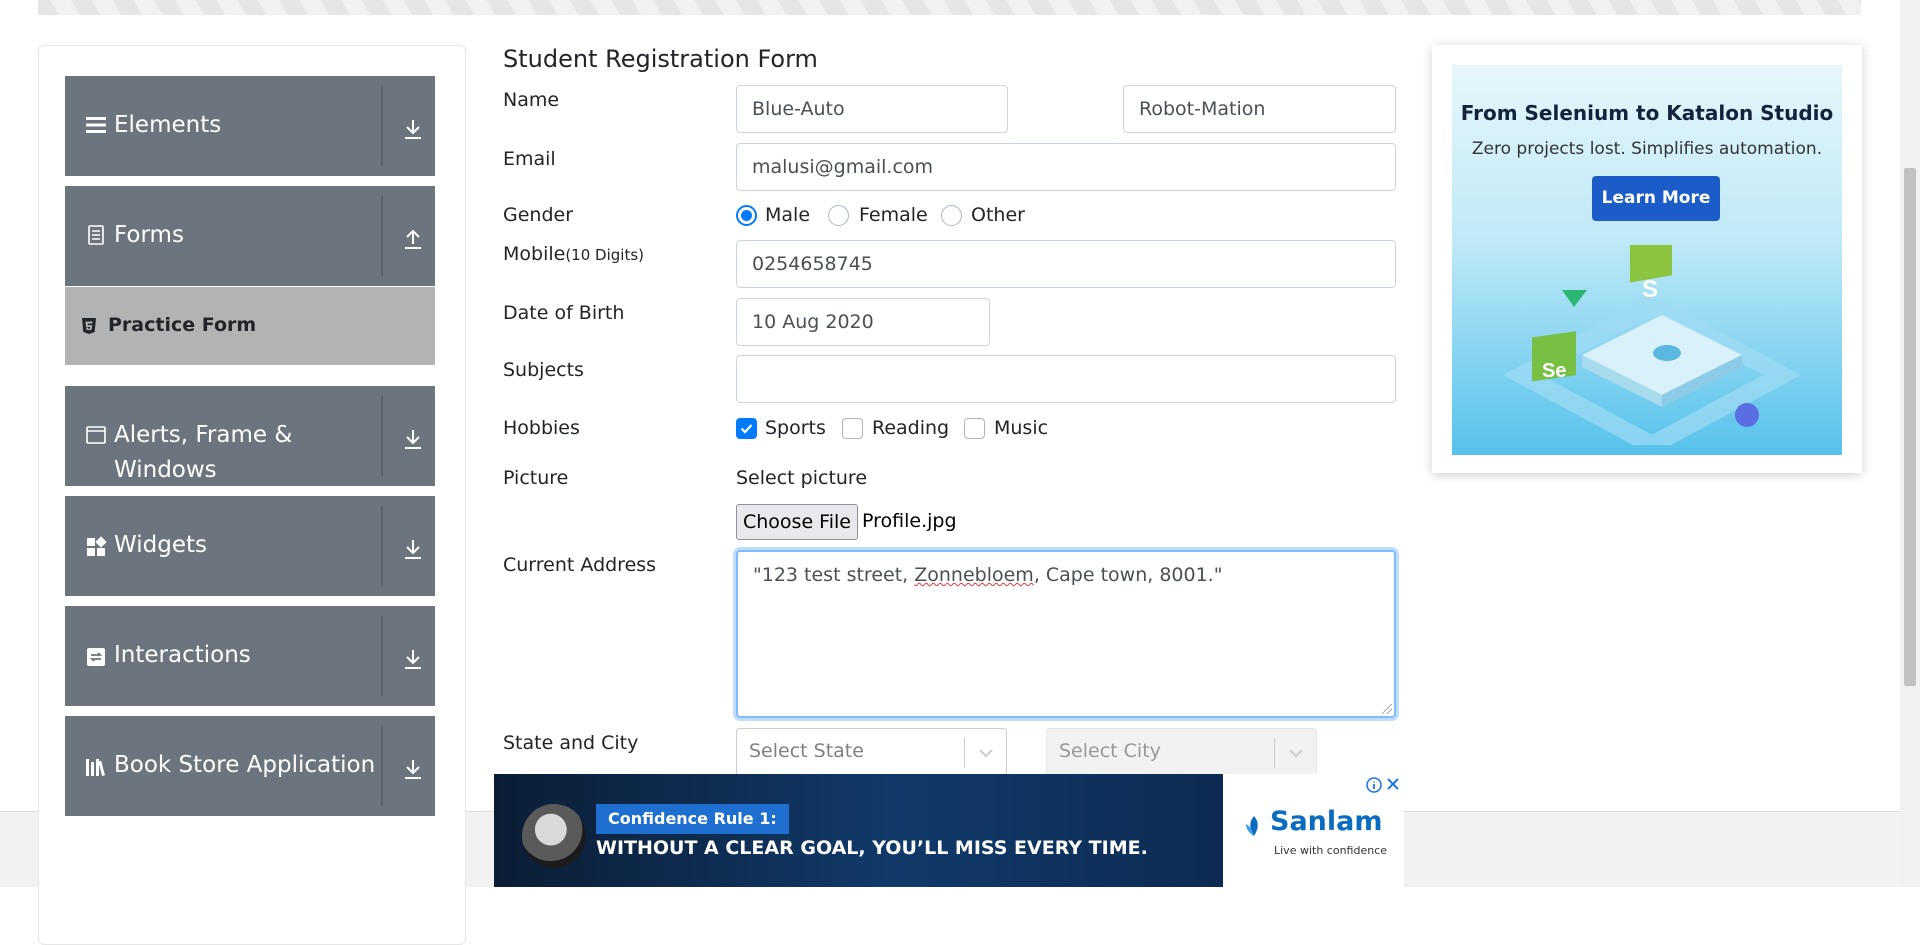 Image resolution: width=1920 pixels, height=945 pixels. Describe the element at coordinates (1374, 785) in the screenshot. I see `ad-info-icon` at that location.